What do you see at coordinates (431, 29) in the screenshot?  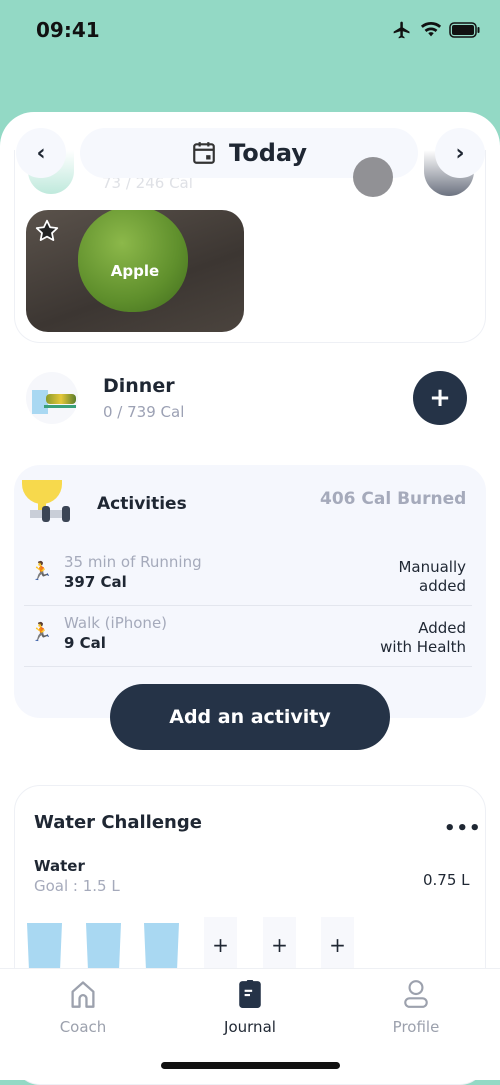 I see `wifi-icon` at bounding box center [431, 29].